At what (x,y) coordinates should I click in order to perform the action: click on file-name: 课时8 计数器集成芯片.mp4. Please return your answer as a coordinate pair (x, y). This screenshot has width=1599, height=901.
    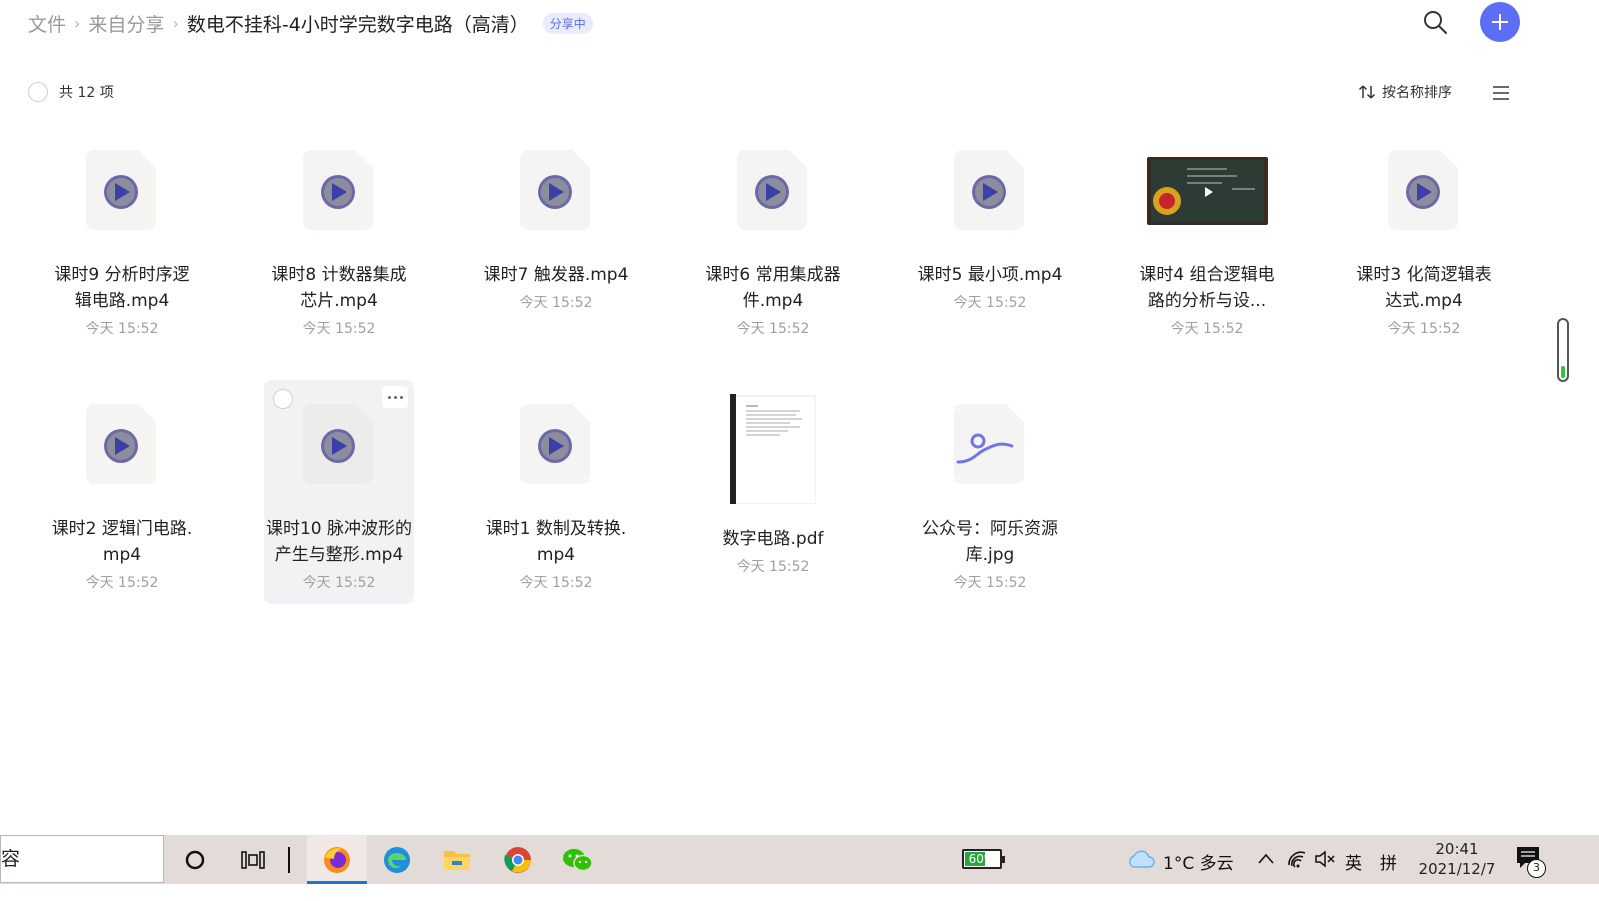
    Looking at the image, I should click on (339, 288).